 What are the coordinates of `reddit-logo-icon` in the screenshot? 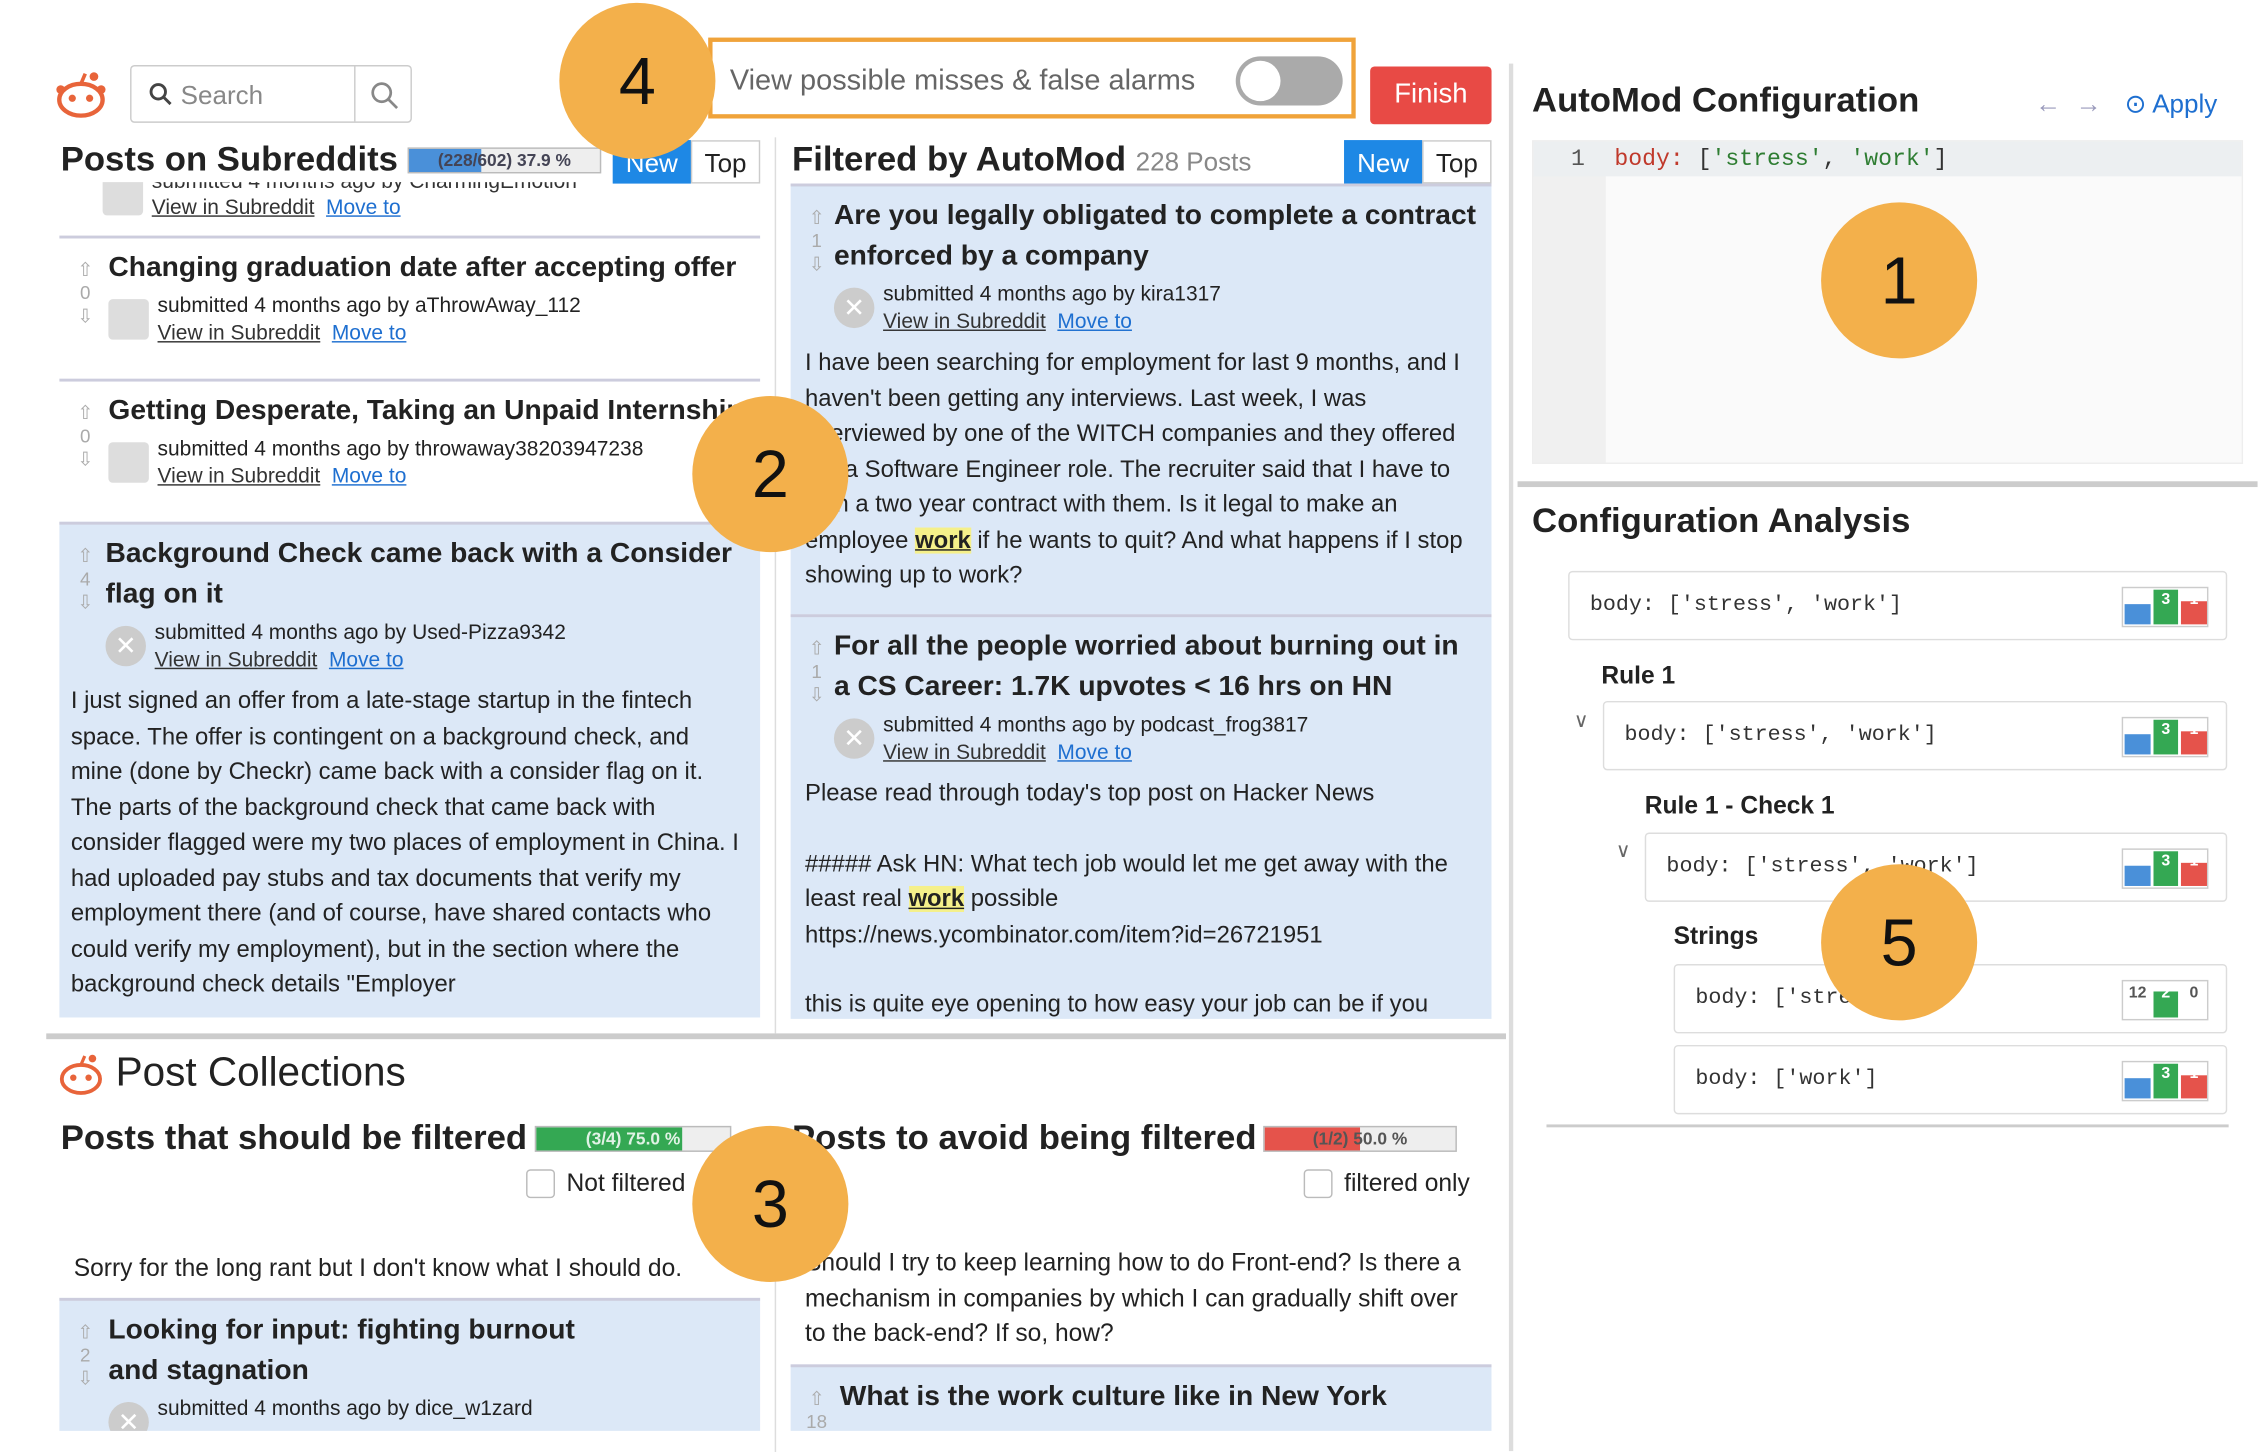 It's located at (81, 95).